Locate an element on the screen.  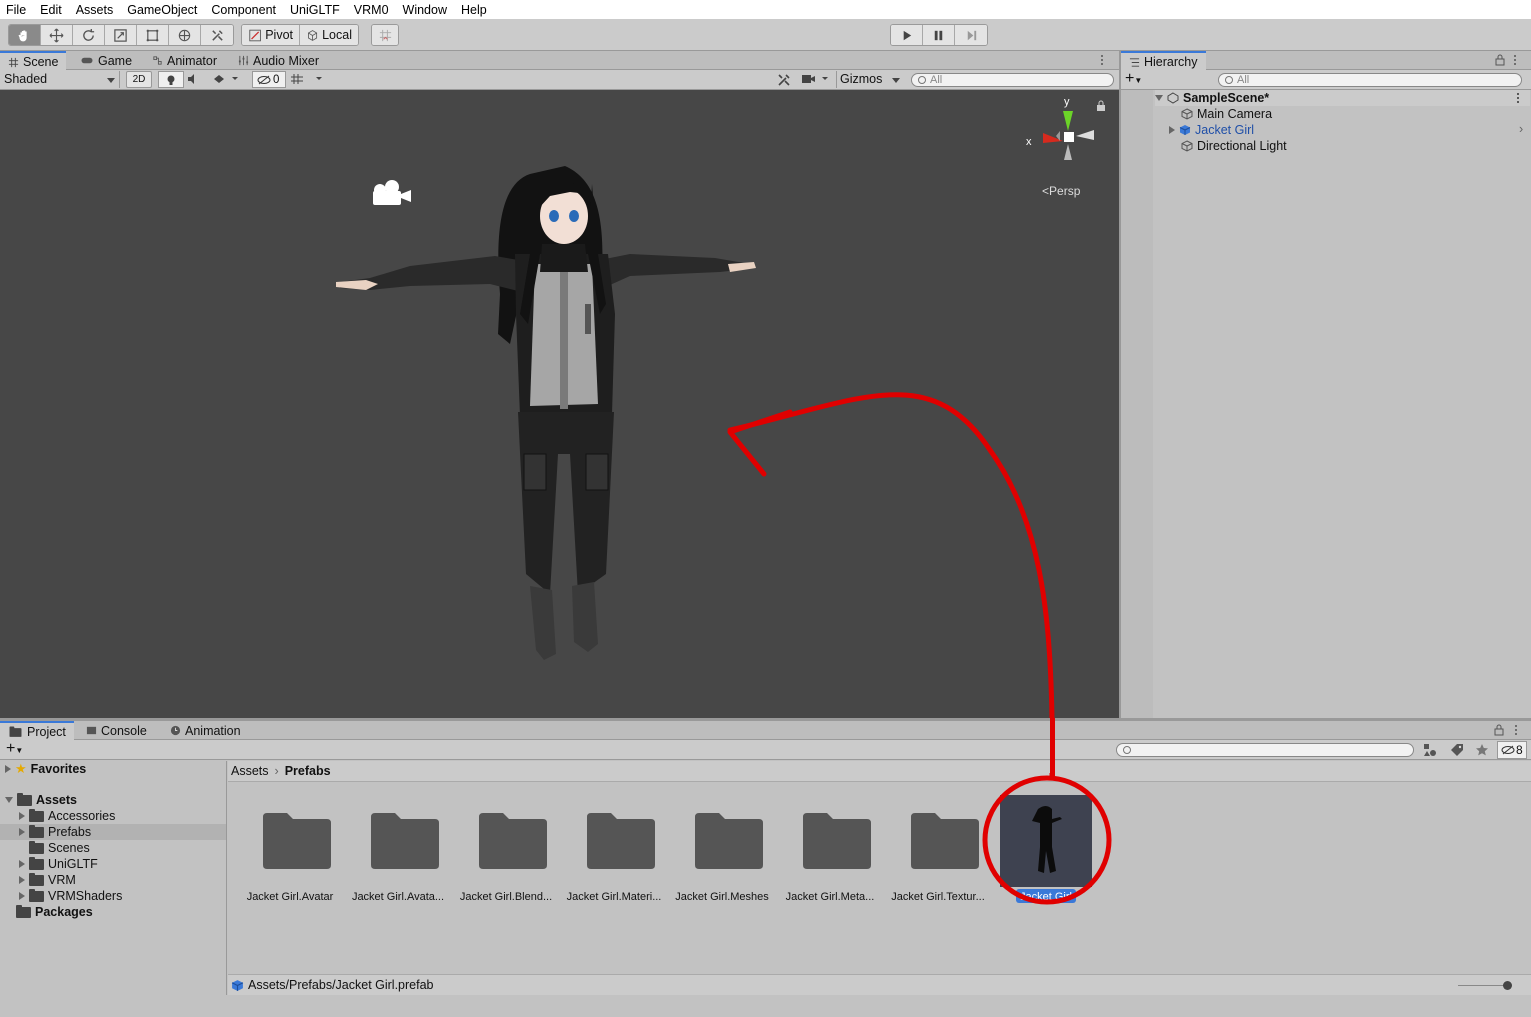
audio-toggle is located at coordinates (196, 80).